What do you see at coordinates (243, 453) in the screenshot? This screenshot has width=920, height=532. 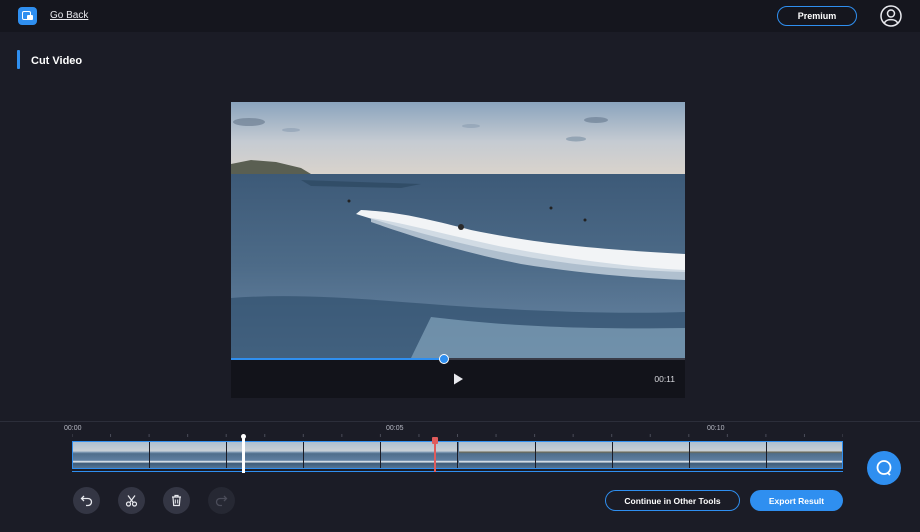 I see `trim-start-handle` at bounding box center [243, 453].